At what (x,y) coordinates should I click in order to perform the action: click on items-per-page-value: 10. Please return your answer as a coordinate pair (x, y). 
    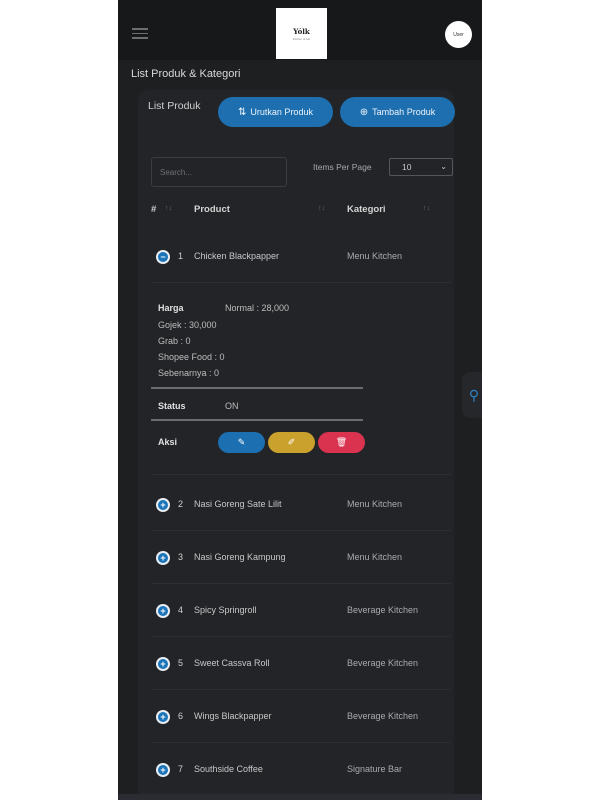
    Looking at the image, I should click on (407, 167).